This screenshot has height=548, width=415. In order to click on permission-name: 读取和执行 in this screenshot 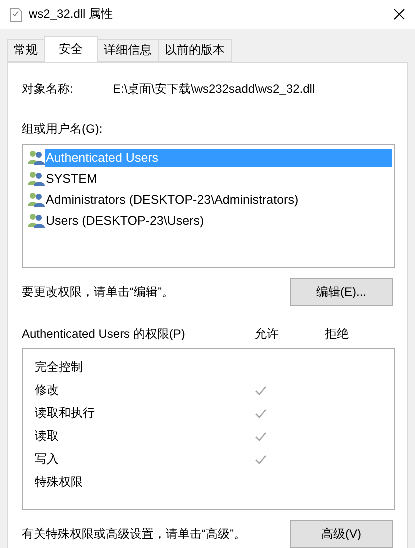, I will do `click(65, 413)`.